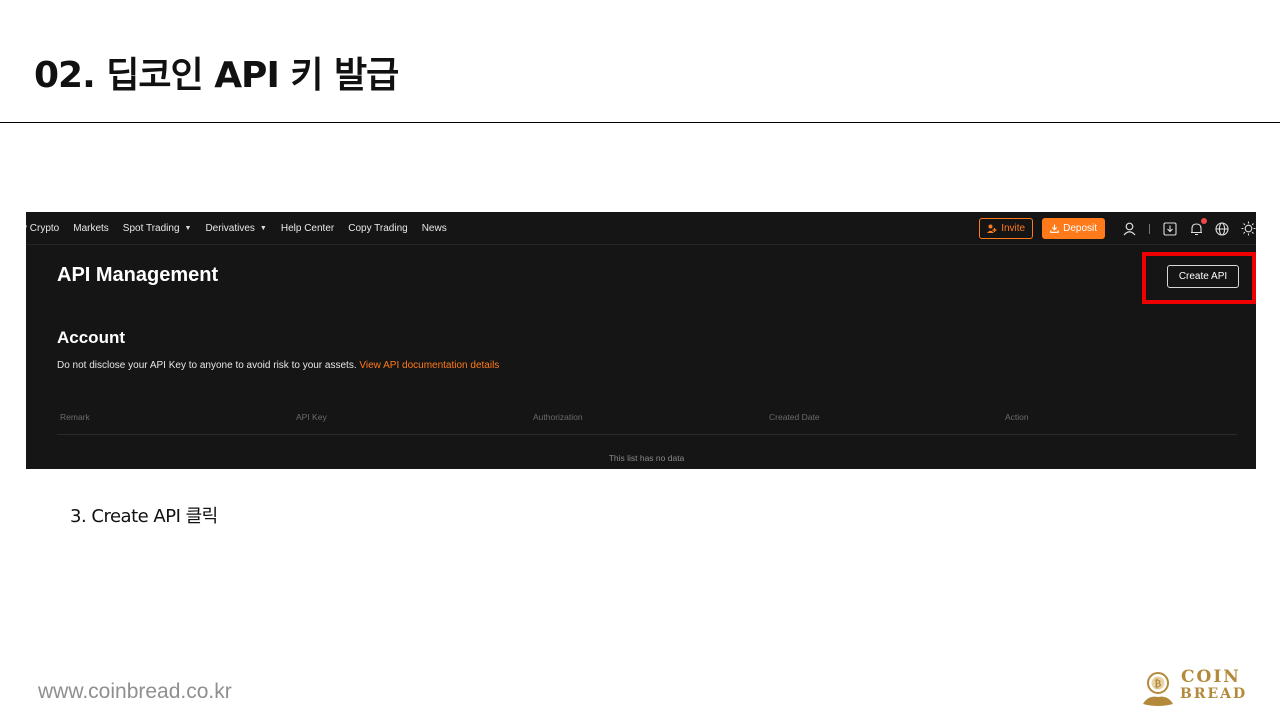 The width and height of the screenshot is (1280, 720). Describe the element at coordinates (377, 228) in the screenshot. I see `nav-item-copy-trading: Copy Trading` at that location.